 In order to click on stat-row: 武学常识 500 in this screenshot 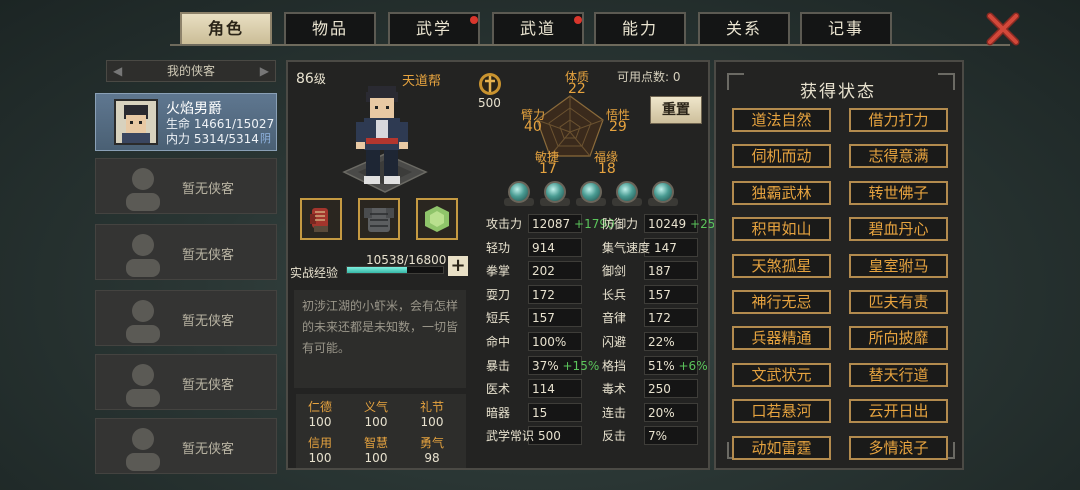, I will do `click(538, 436)`.